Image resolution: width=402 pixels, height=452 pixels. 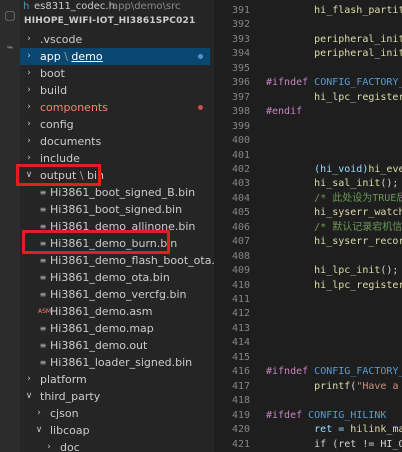 What do you see at coordinates (334, 83) in the screenshot?
I see `code-text: #ifndef CONFIG_FACTORY_` at bounding box center [334, 83].